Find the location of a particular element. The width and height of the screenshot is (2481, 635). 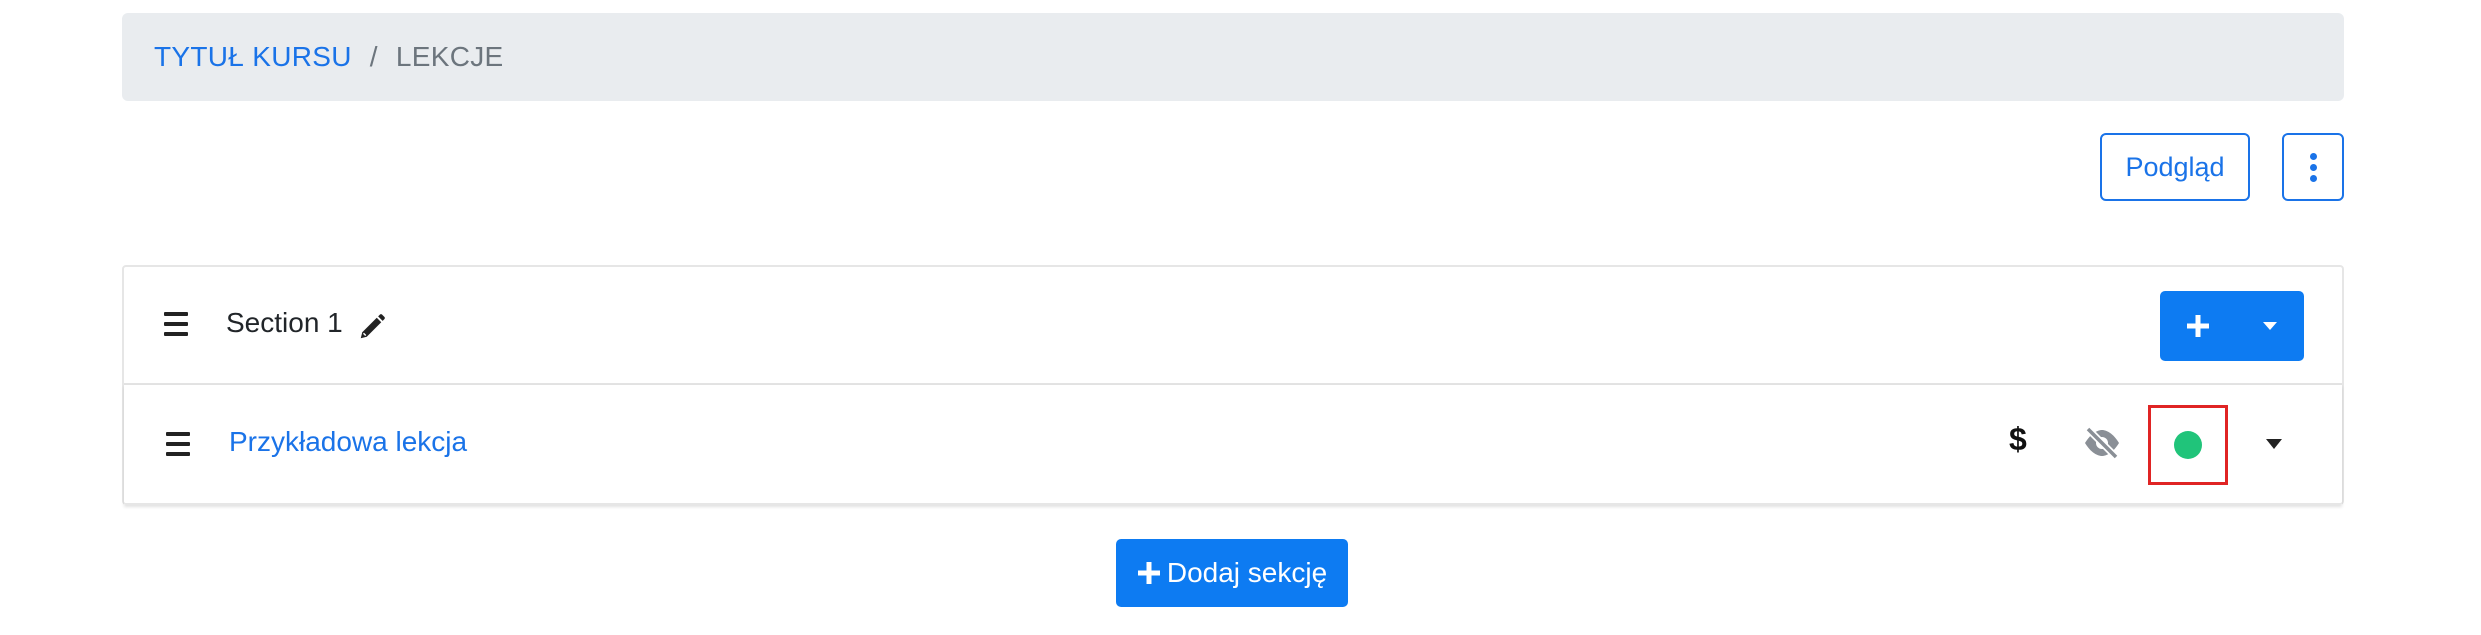

breadcrumb-course-link: TYTUŁ KURSU is located at coordinates (253, 57).